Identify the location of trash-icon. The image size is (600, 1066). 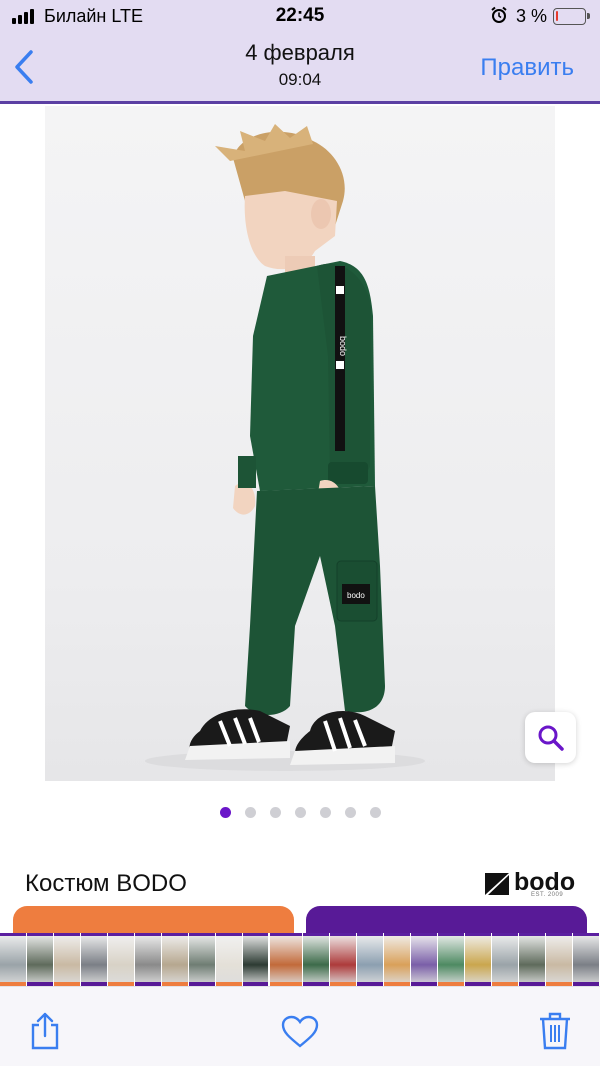
(555, 1031).